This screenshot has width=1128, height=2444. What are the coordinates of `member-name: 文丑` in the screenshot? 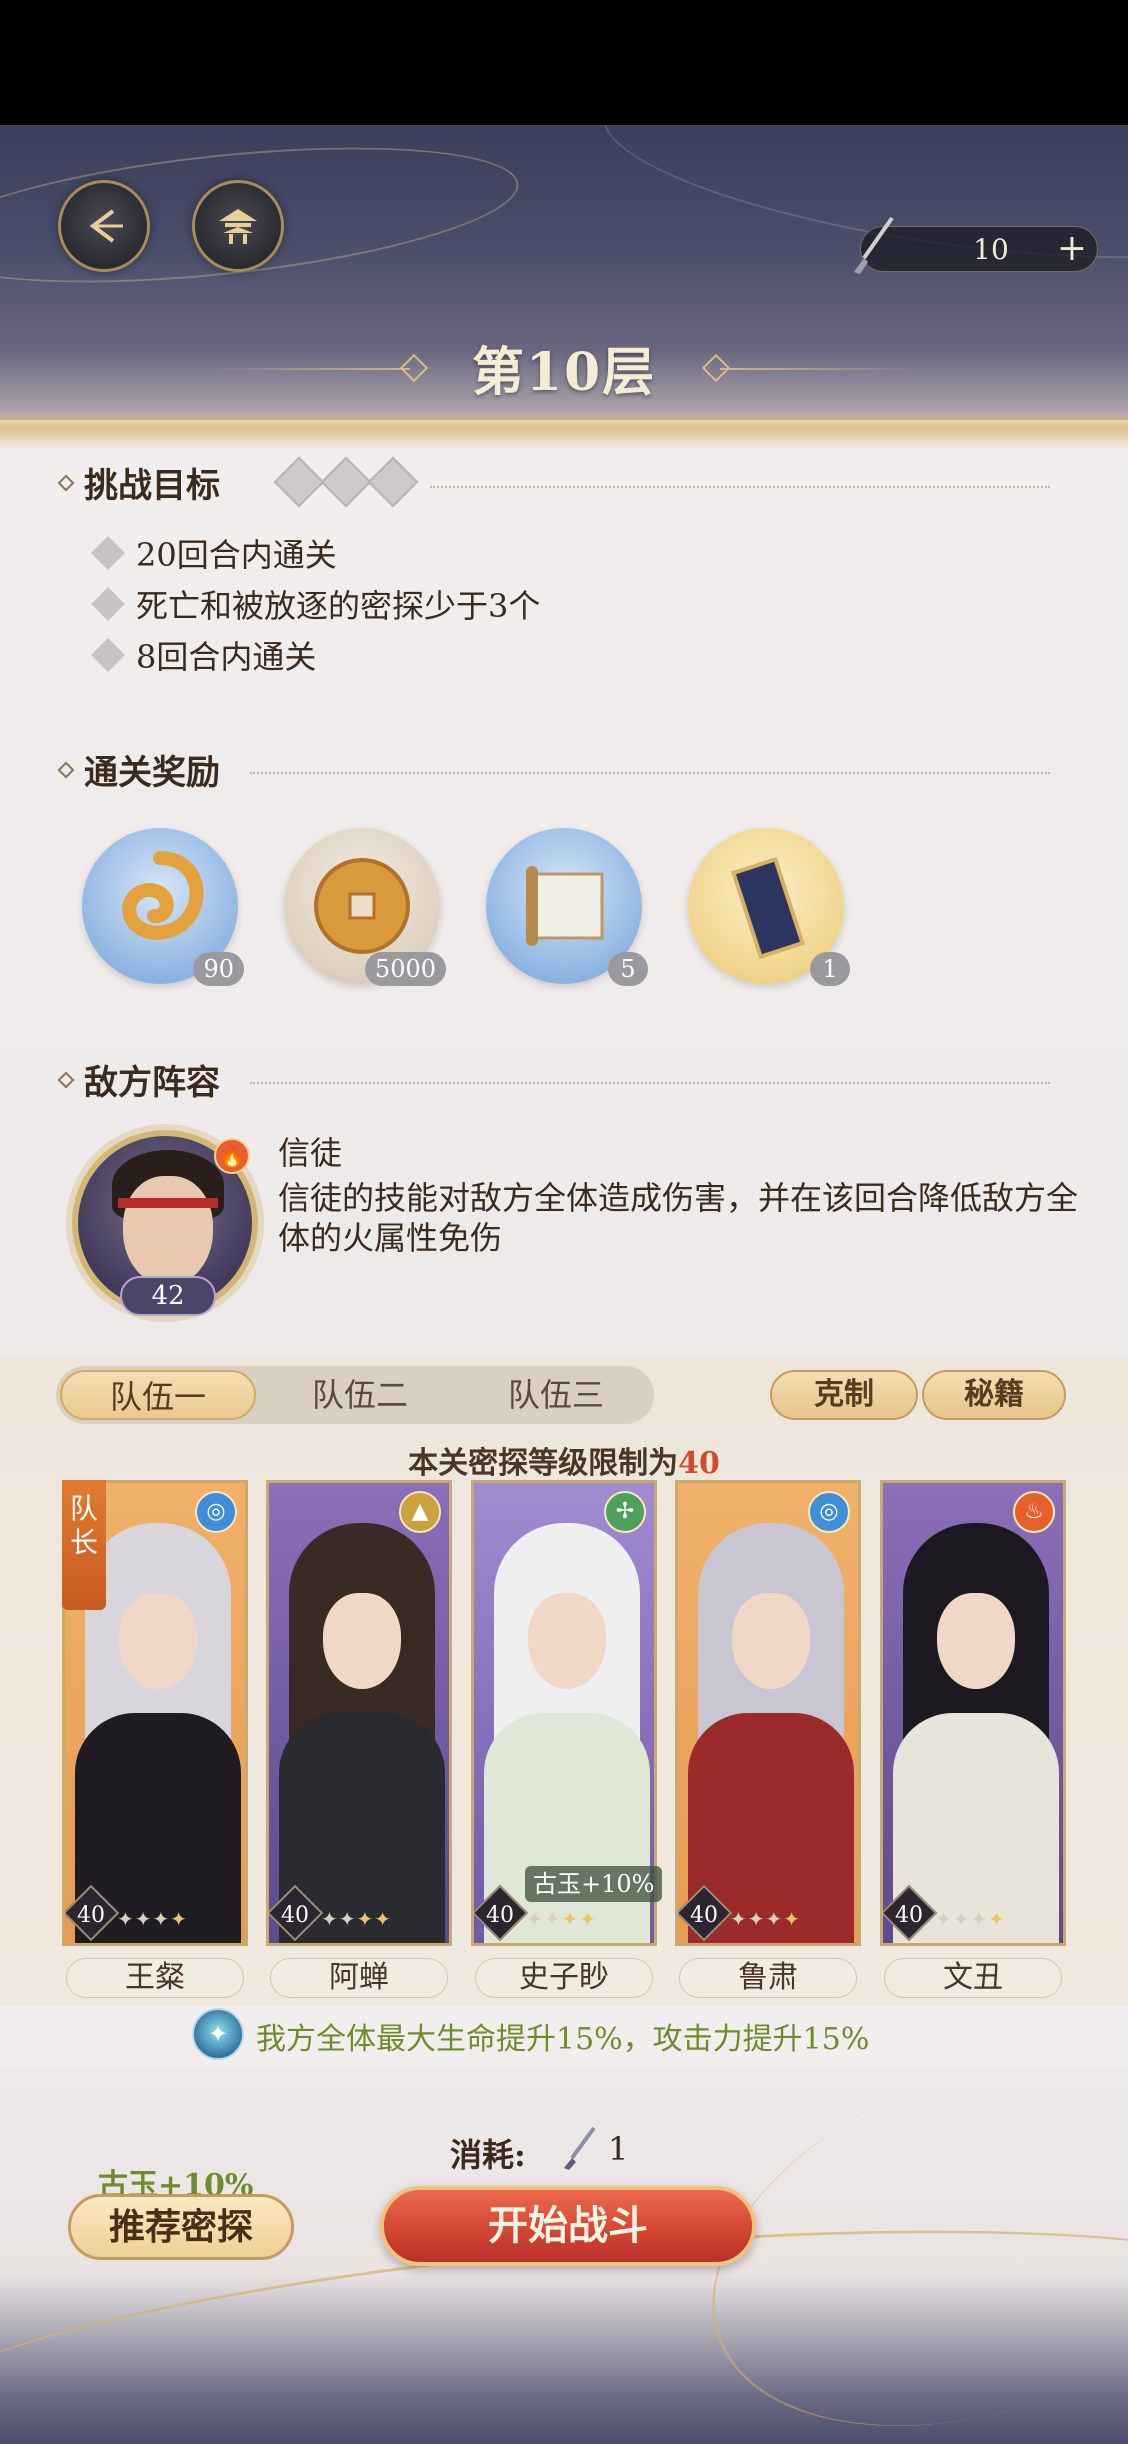 It's located at (973, 1978).